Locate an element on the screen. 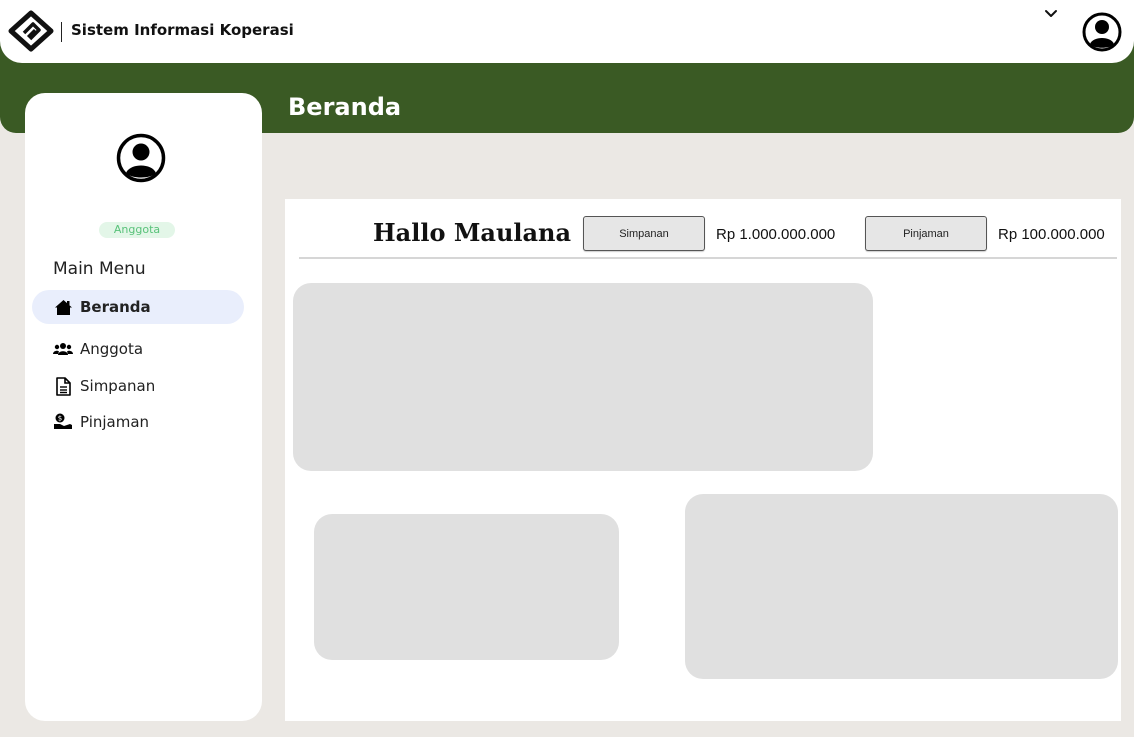 The width and height of the screenshot is (1134, 737). pinjaman-value: Rp 100.000.000 is located at coordinates (1051, 234).